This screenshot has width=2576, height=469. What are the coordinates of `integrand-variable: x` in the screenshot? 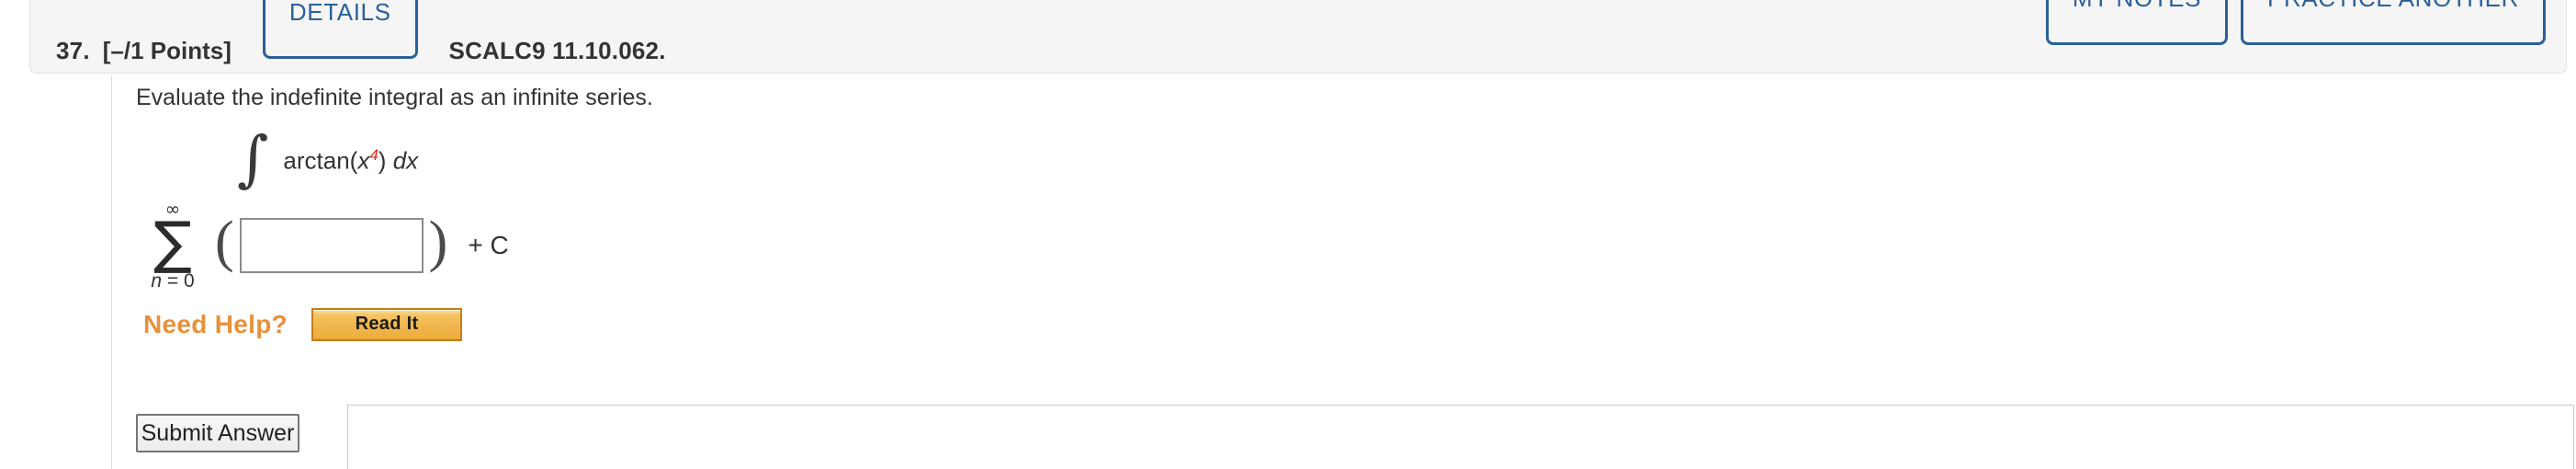 It's located at (363, 160).